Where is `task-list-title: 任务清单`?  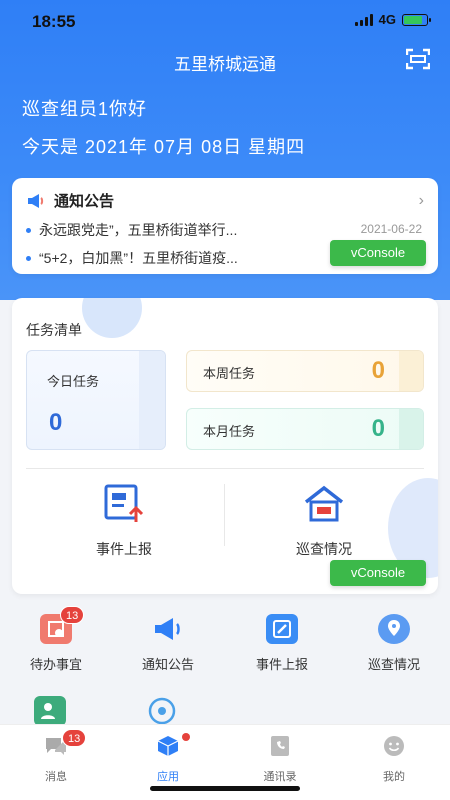 task-list-title: 任务清单 is located at coordinates (54, 330).